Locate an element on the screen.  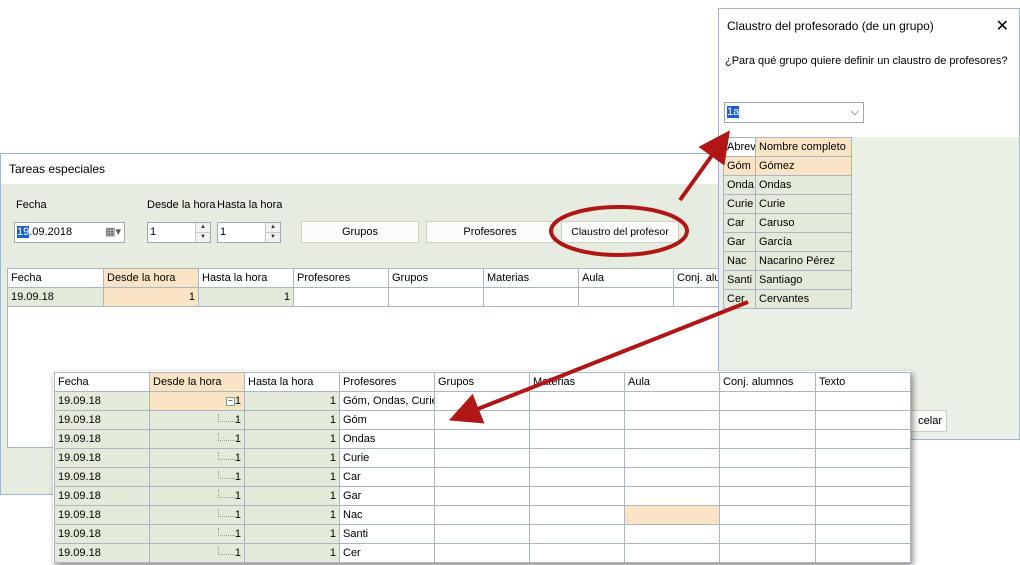
profesores-button: Profesores is located at coordinates (490, 232).